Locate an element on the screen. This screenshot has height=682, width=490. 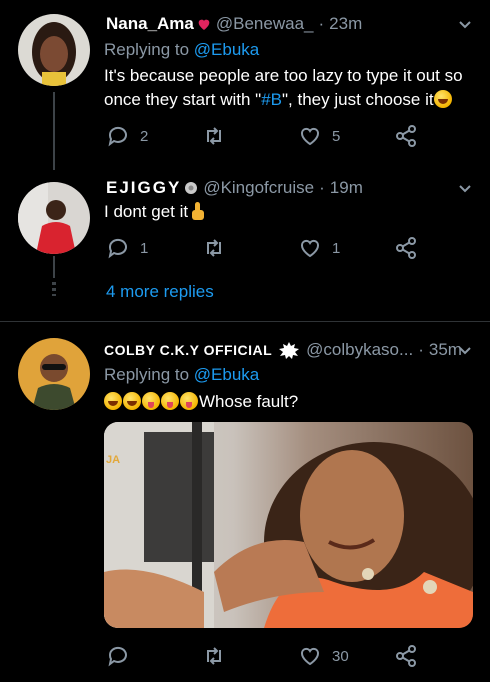
like-button: 30 is located at coordinates (323, 656).